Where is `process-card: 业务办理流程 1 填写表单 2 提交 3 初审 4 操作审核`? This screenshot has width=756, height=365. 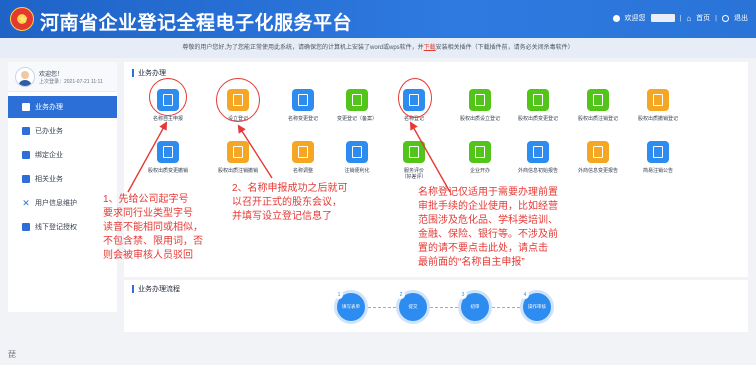
process-card: 业务办理流程 1 填写表单 2 提交 3 初审 4 操作审核 is located at coordinates (436, 306).